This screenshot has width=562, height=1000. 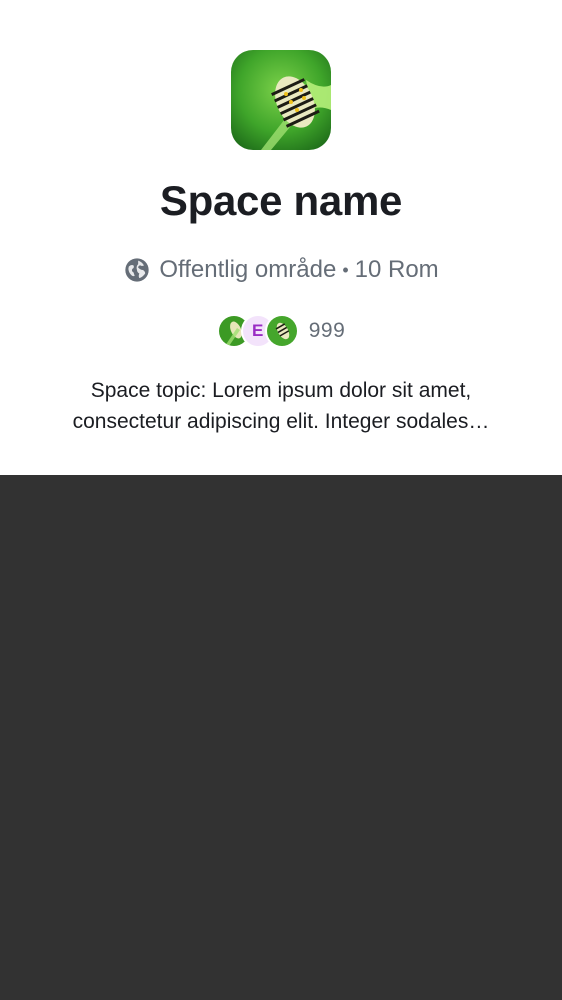 What do you see at coordinates (327, 330) in the screenshot?
I see `member-count: 999` at bounding box center [327, 330].